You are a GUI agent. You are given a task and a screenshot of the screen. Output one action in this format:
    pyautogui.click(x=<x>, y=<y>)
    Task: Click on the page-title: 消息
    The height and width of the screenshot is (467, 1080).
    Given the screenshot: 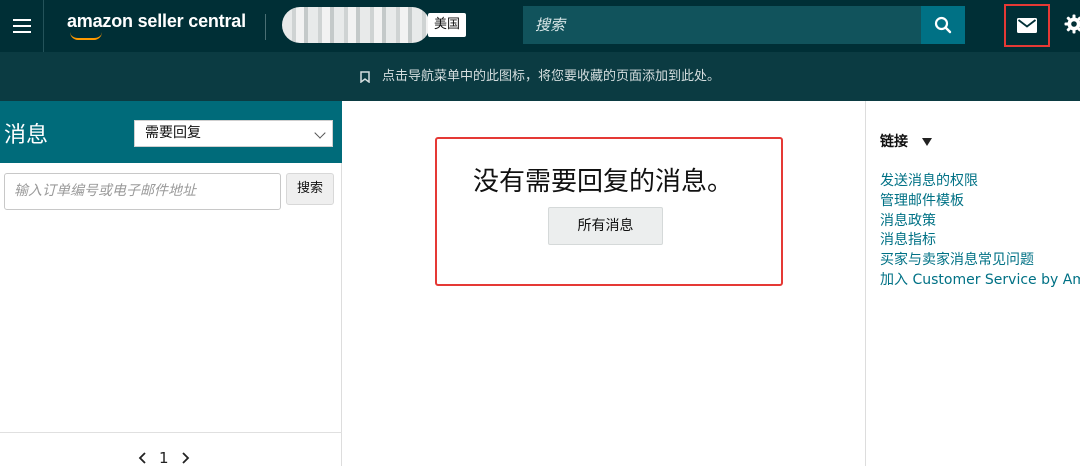 What is the action you would take?
    pyautogui.click(x=26, y=133)
    